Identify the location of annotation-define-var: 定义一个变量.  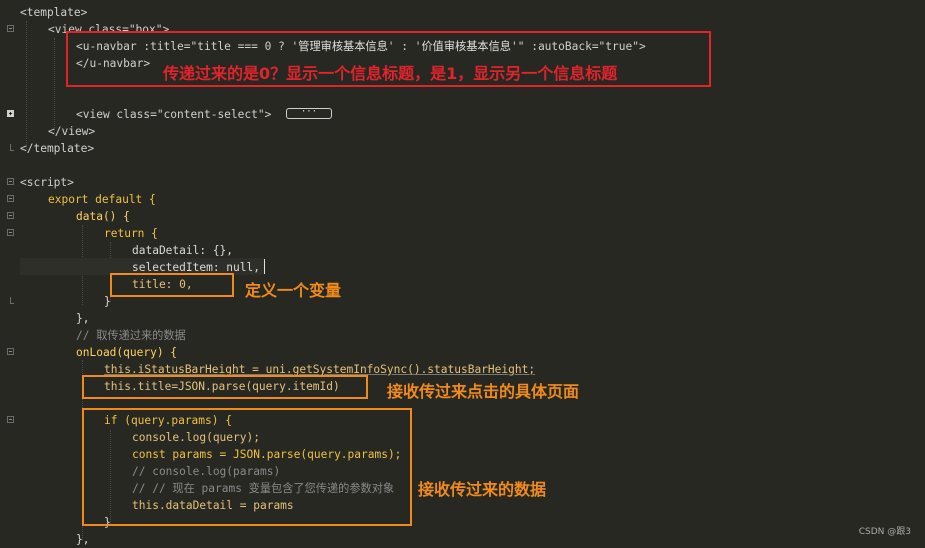
(293, 290).